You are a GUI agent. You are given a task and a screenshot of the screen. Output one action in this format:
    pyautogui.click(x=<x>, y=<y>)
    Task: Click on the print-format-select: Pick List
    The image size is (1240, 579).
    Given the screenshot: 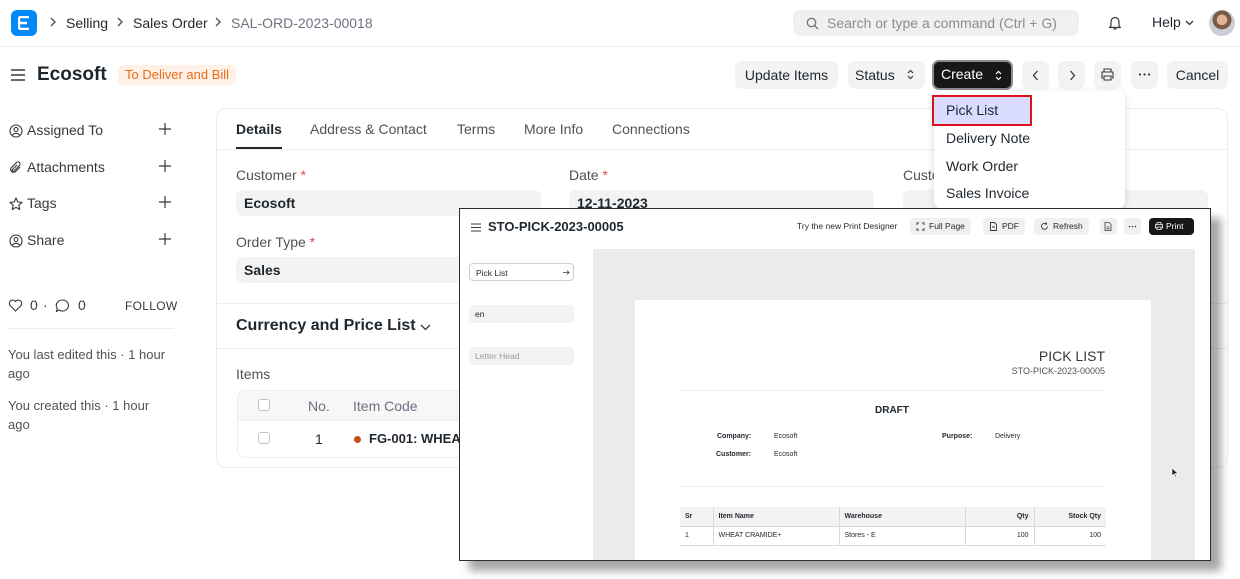 What is the action you would take?
    pyautogui.click(x=521, y=272)
    